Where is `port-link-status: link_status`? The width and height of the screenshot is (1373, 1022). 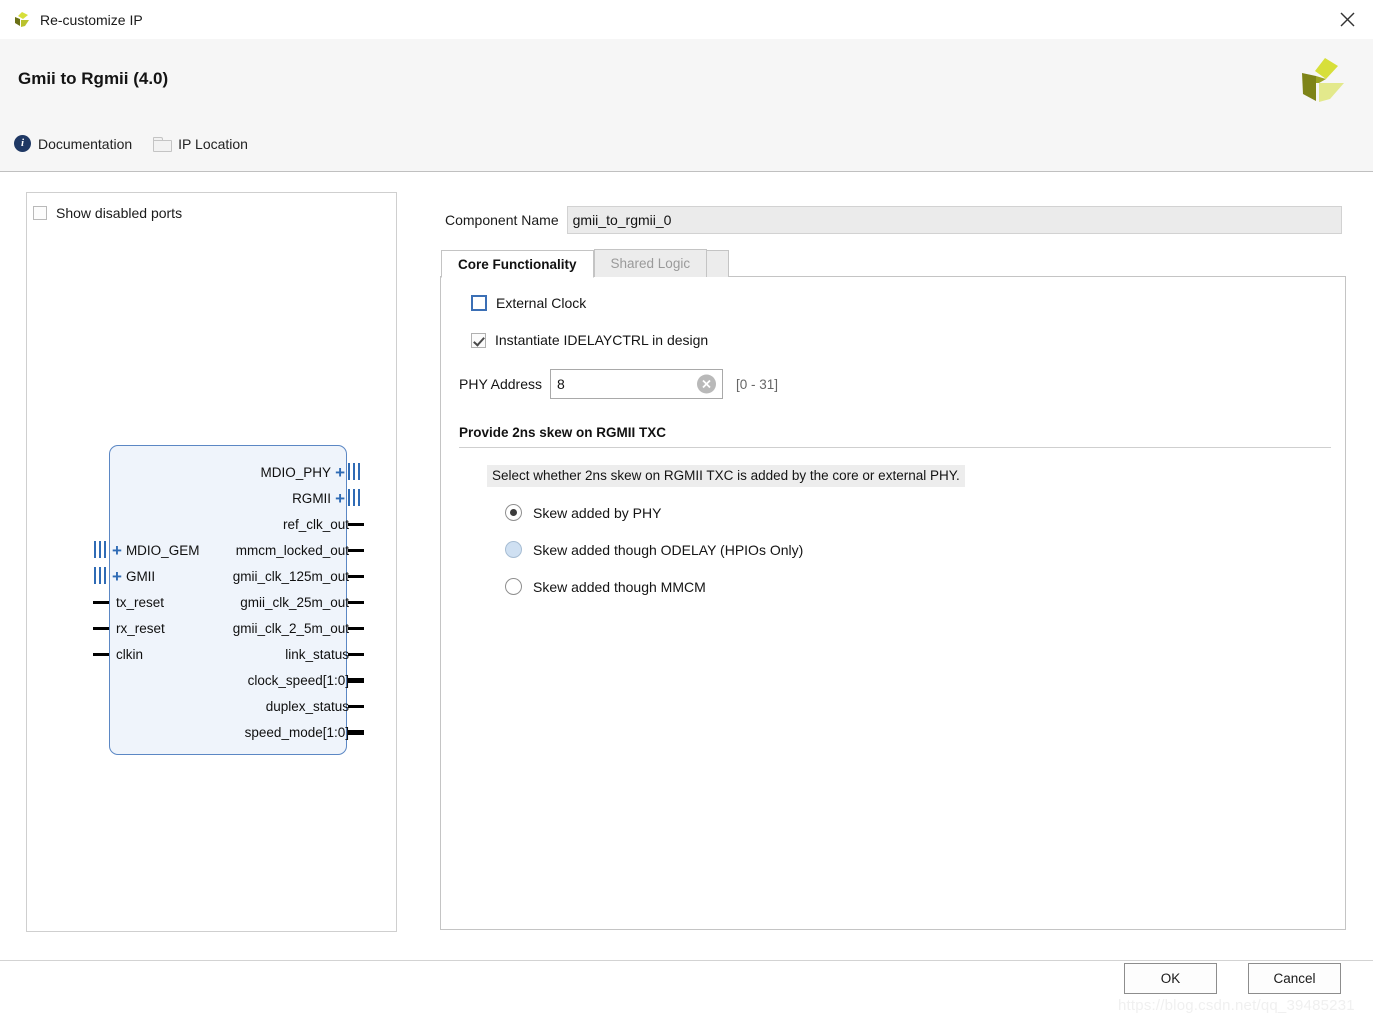 port-link-status: link_status is located at coordinates (317, 654).